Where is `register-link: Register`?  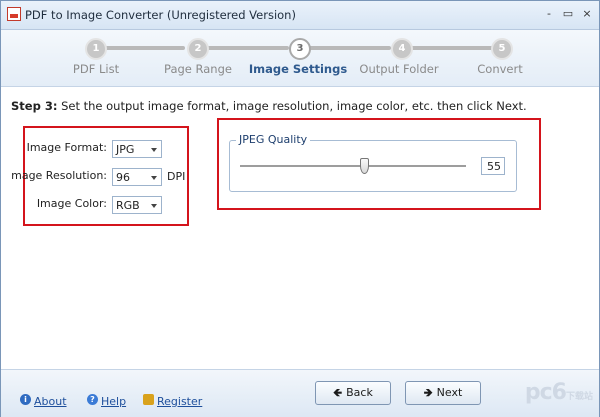
register-link: Register is located at coordinates (179, 401).